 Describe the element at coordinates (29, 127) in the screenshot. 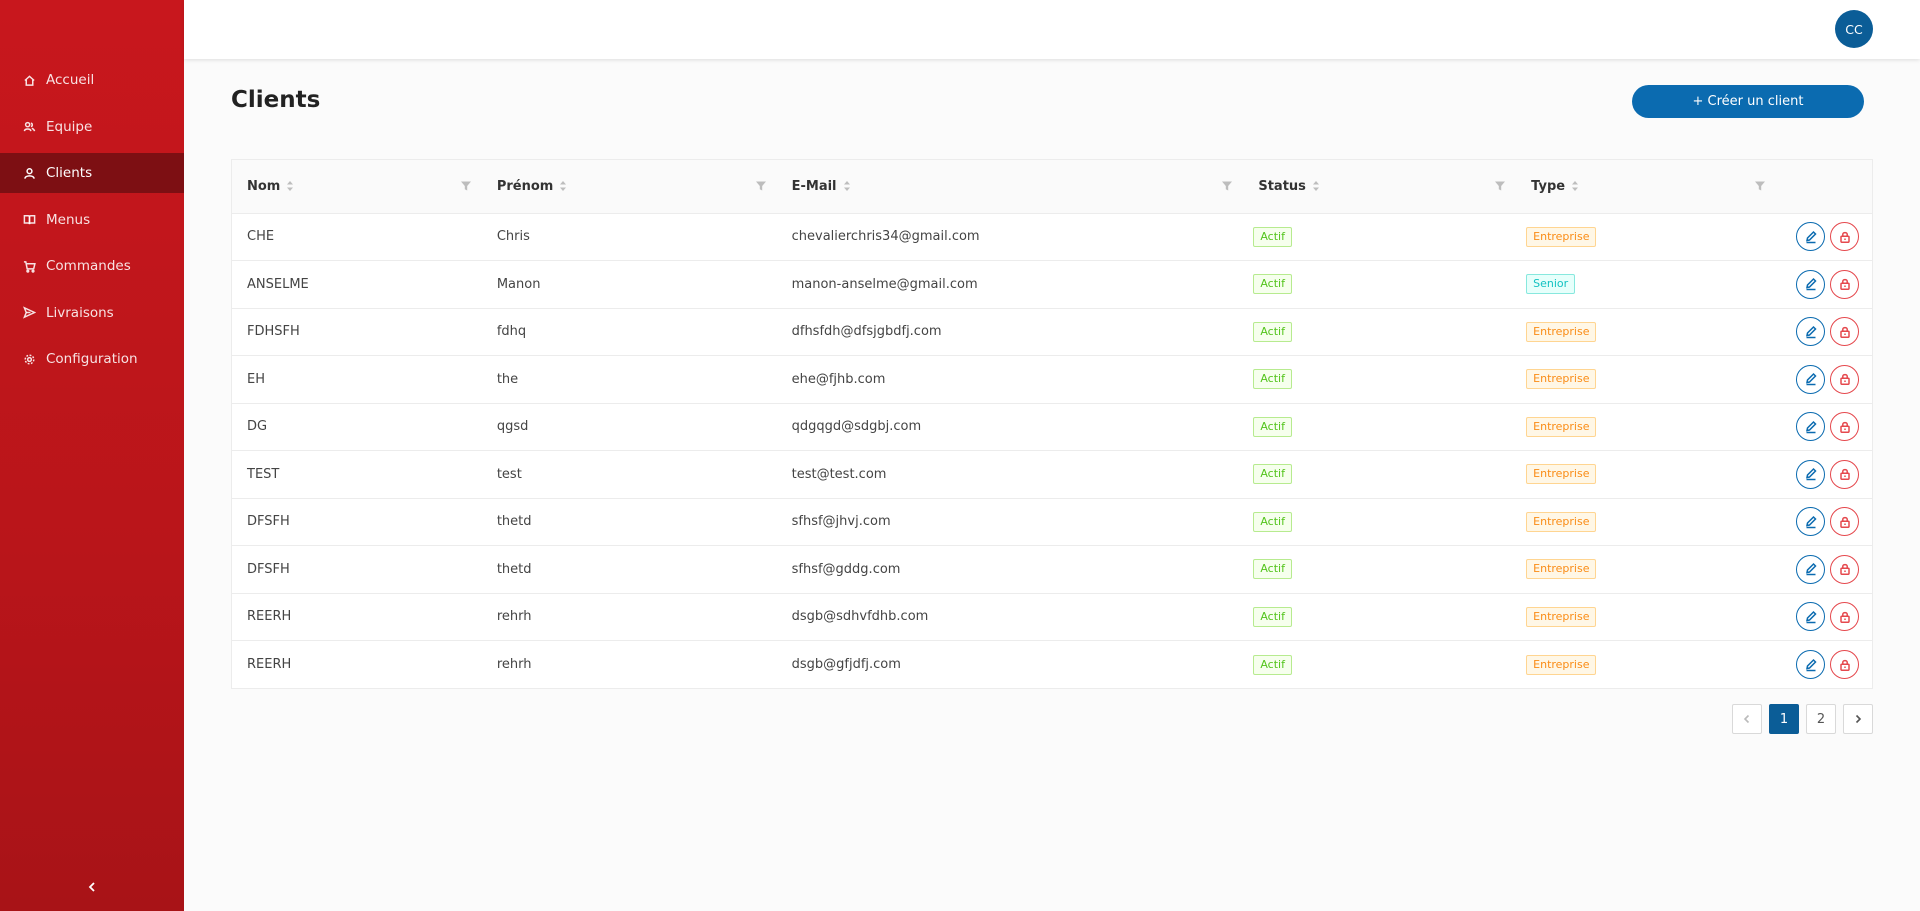

I see `team-icon` at that location.